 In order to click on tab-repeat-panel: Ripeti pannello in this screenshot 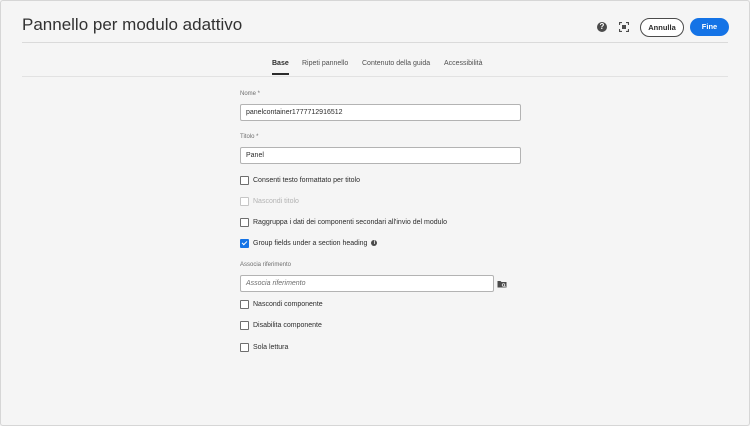, I will do `click(325, 67)`.